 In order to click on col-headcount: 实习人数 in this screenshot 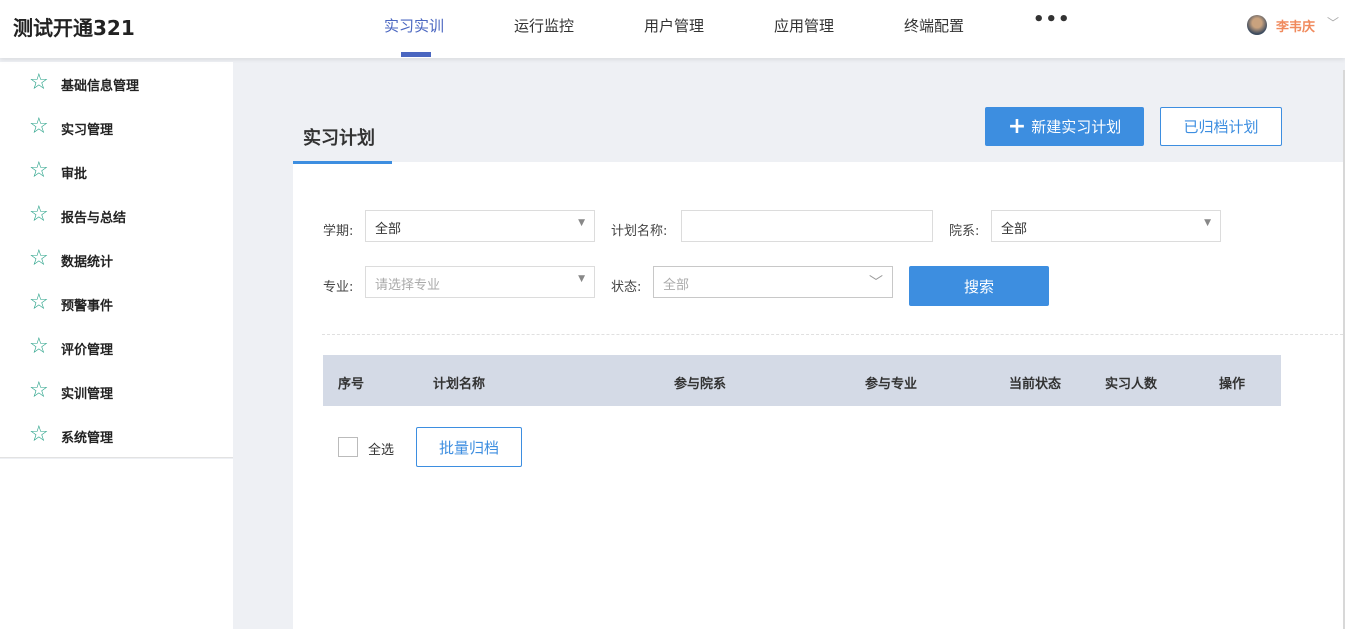, I will do `click(1131, 384)`.